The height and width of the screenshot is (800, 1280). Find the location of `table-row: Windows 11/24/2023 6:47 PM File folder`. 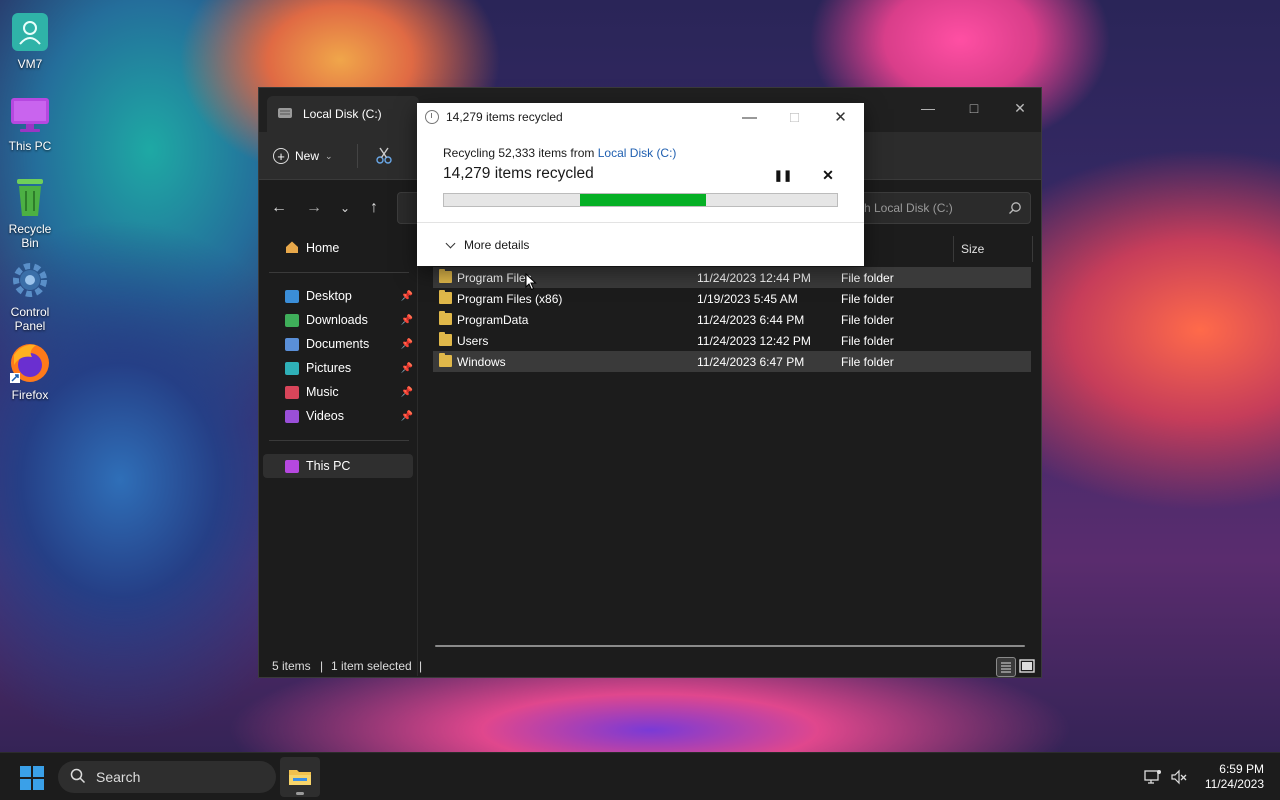

table-row: Windows 11/24/2023 6:47 PM File folder is located at coordinates (732, 361).